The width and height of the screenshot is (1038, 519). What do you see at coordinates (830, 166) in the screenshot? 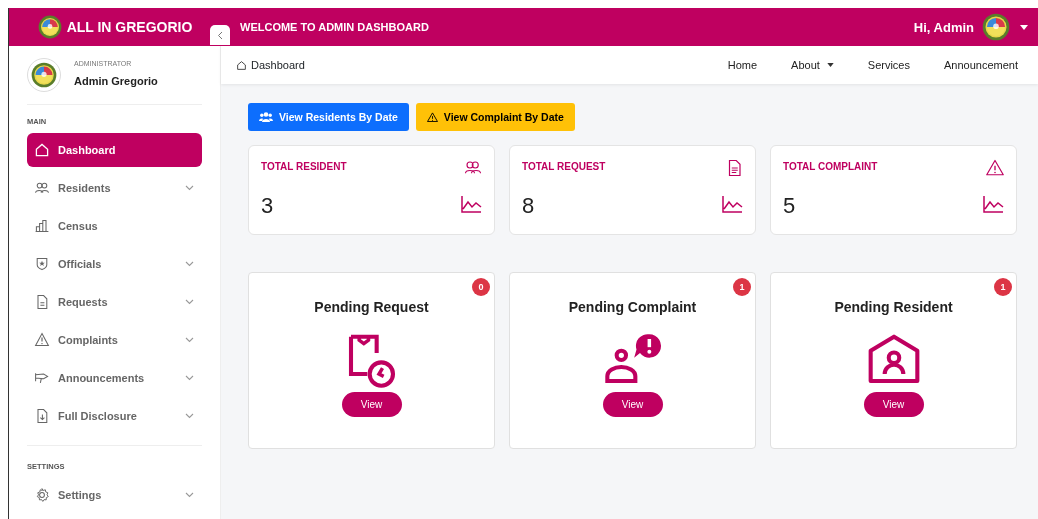
I see `stat-label: TOTAL COMPLAINT` at bounding box center [830, 166].